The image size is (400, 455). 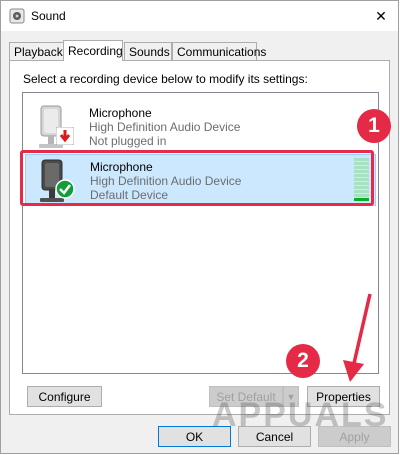 I want to click on green-check-icon, so click(x=65, y=189).